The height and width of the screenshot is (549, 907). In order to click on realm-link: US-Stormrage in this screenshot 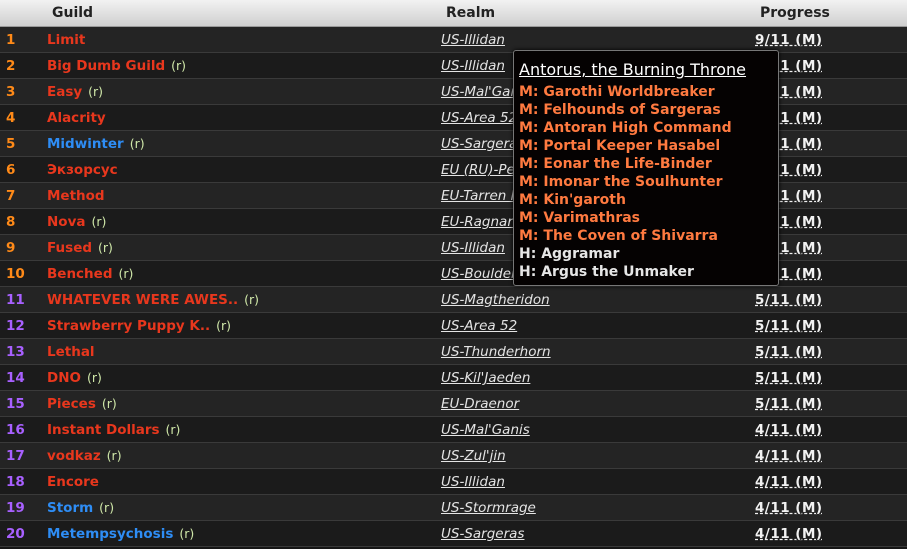, I will do `click(488, 508)`.